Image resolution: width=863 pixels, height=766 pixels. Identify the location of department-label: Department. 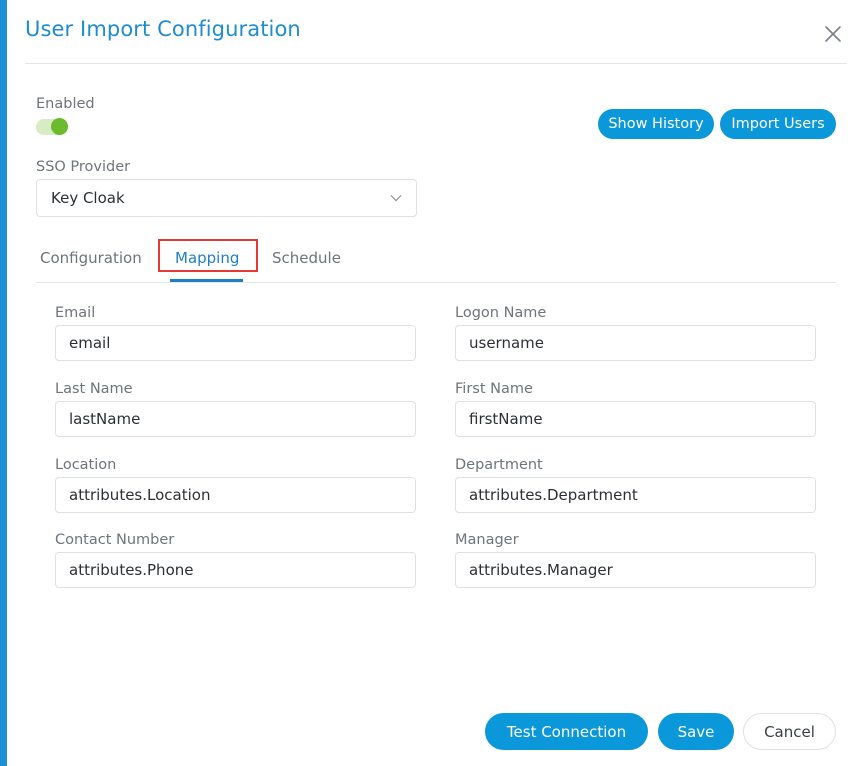
(499, 465).